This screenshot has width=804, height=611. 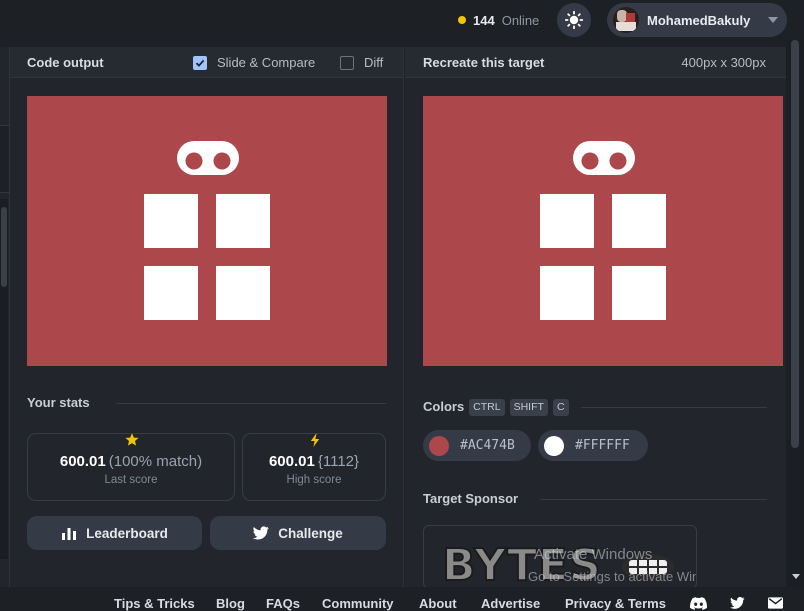 What do you see at coordinates (773, 20) in the screenshot?
I see `chevron-down-icon` at bounding box center [773, 20].